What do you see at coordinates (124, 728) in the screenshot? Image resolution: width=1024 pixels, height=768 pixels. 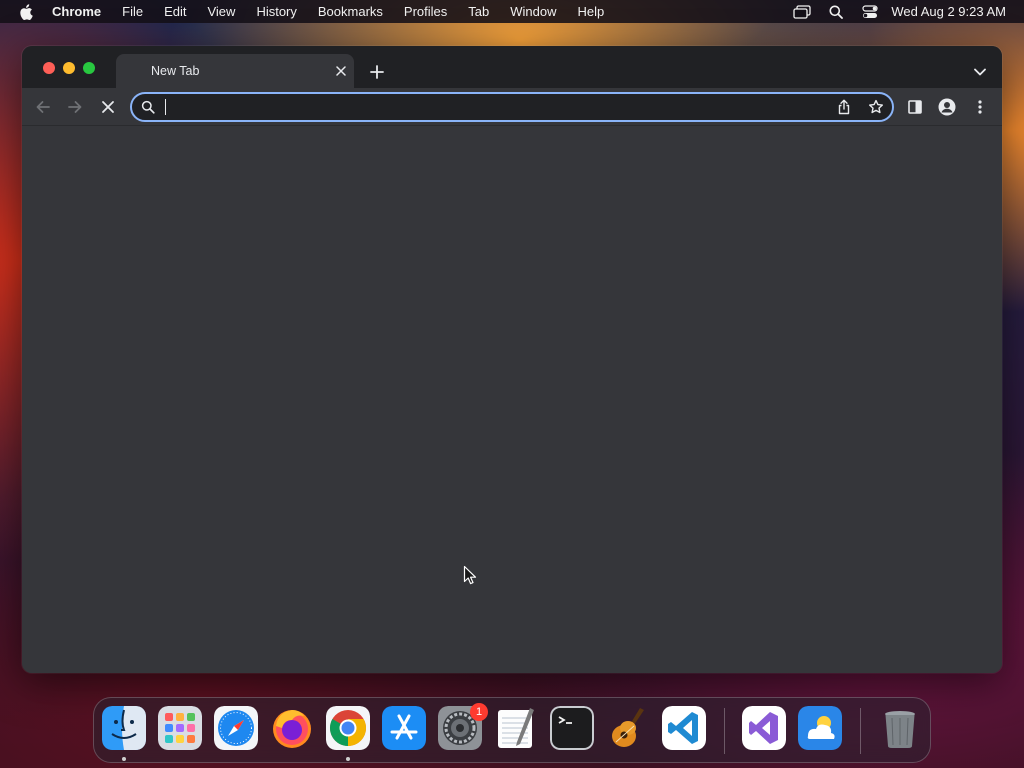 I see `dock-finder-icon` at bounding box center [124, 728].